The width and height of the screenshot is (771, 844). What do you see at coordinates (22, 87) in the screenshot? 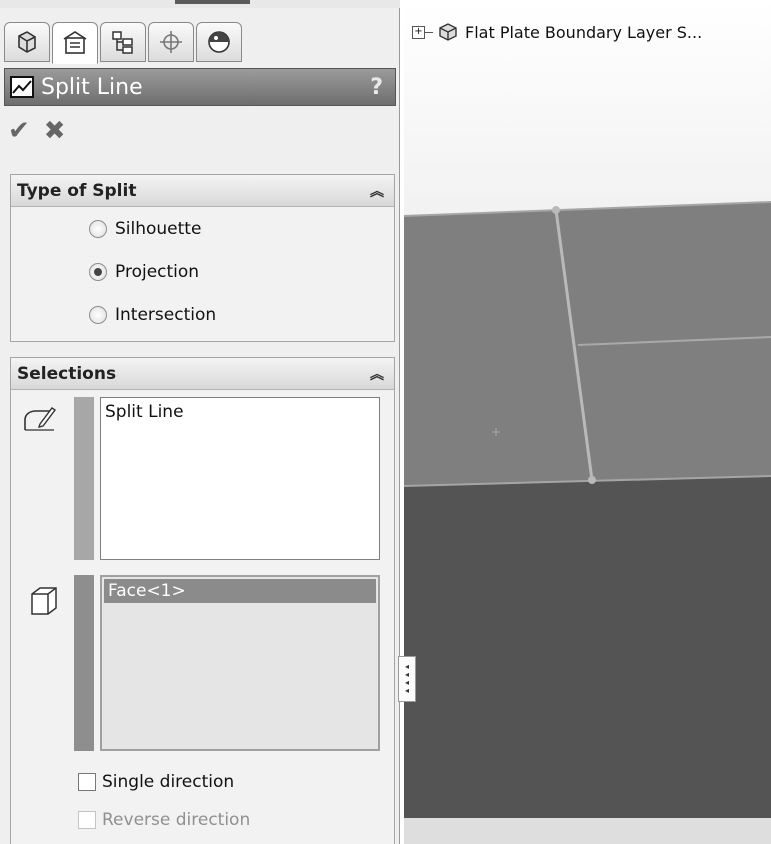
I see `split-line-icon` at bounding box center [22, 87].